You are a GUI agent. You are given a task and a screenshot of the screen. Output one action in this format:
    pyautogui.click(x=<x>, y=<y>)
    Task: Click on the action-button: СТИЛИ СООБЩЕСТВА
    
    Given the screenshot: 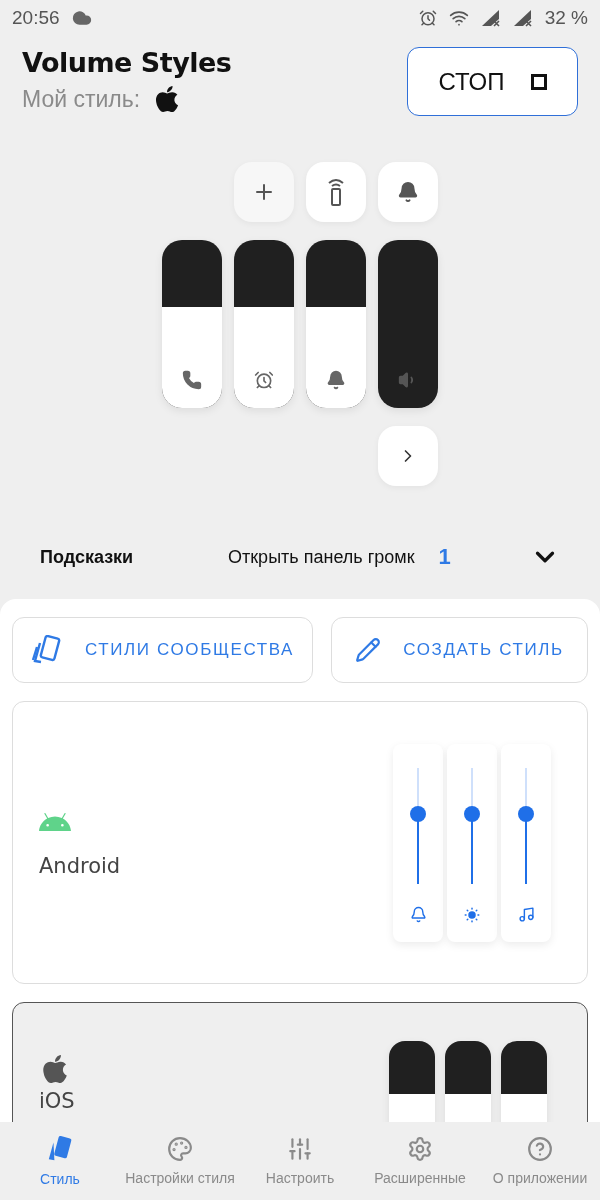 What is the action you would take?
    pyautogui.click(x=162, y=650)
    